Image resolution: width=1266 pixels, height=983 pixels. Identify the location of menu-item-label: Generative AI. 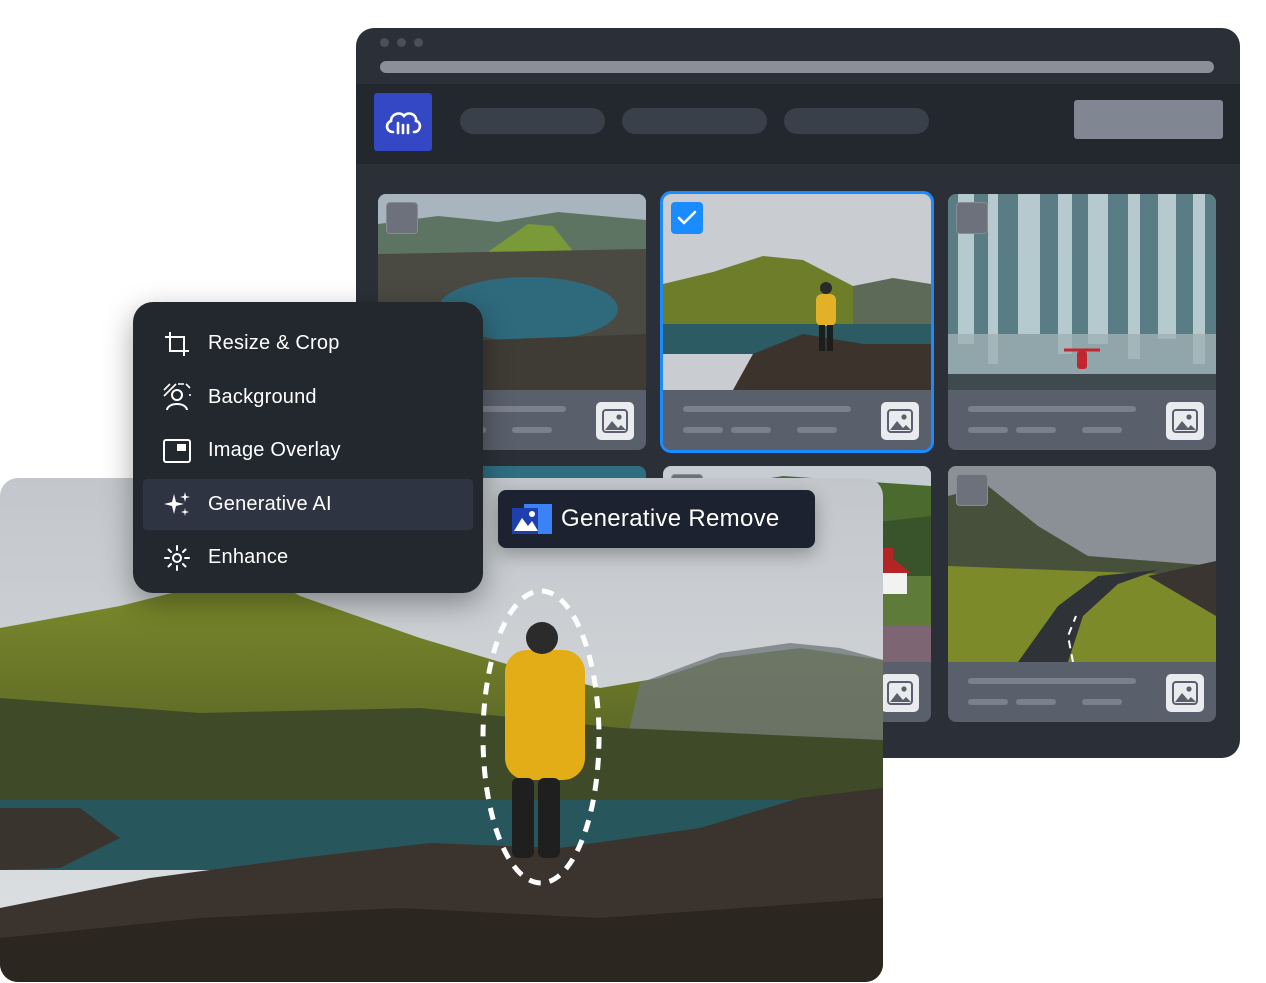
(270, 503).